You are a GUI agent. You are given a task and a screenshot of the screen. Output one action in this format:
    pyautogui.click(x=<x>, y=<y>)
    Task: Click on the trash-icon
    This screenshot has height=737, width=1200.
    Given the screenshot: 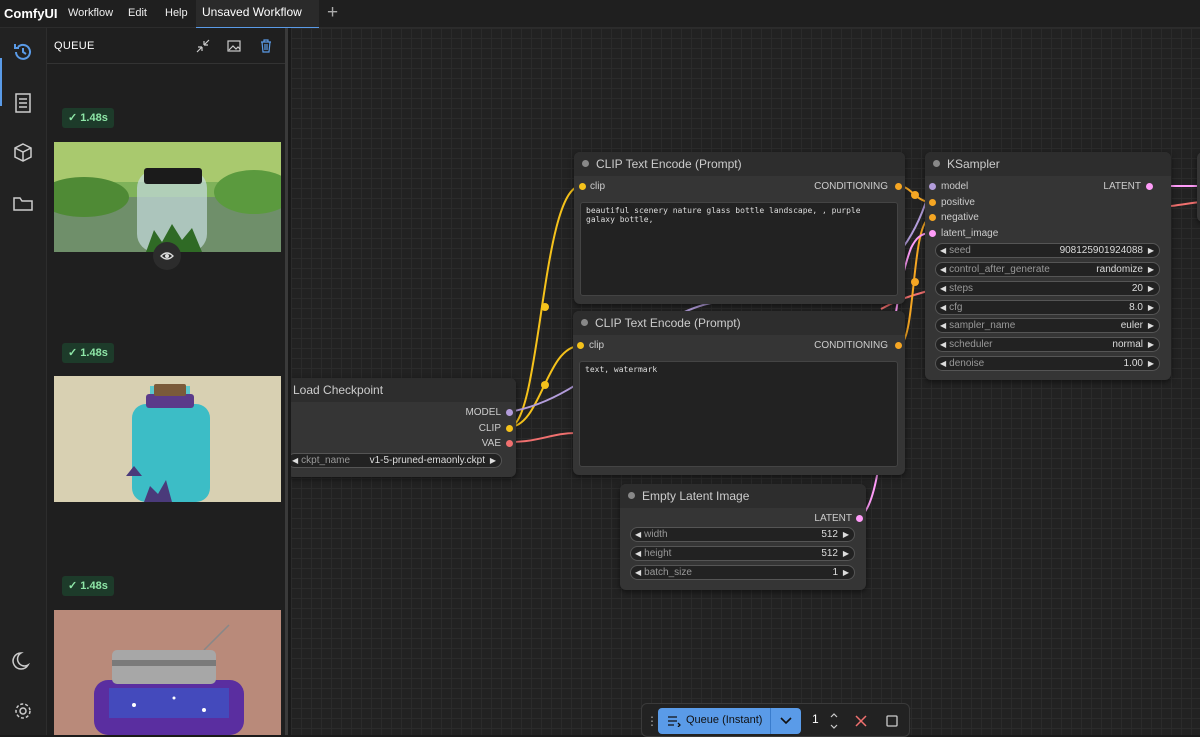 What is the action you would take?
    pyautogui.click(x=266, y=46)
    